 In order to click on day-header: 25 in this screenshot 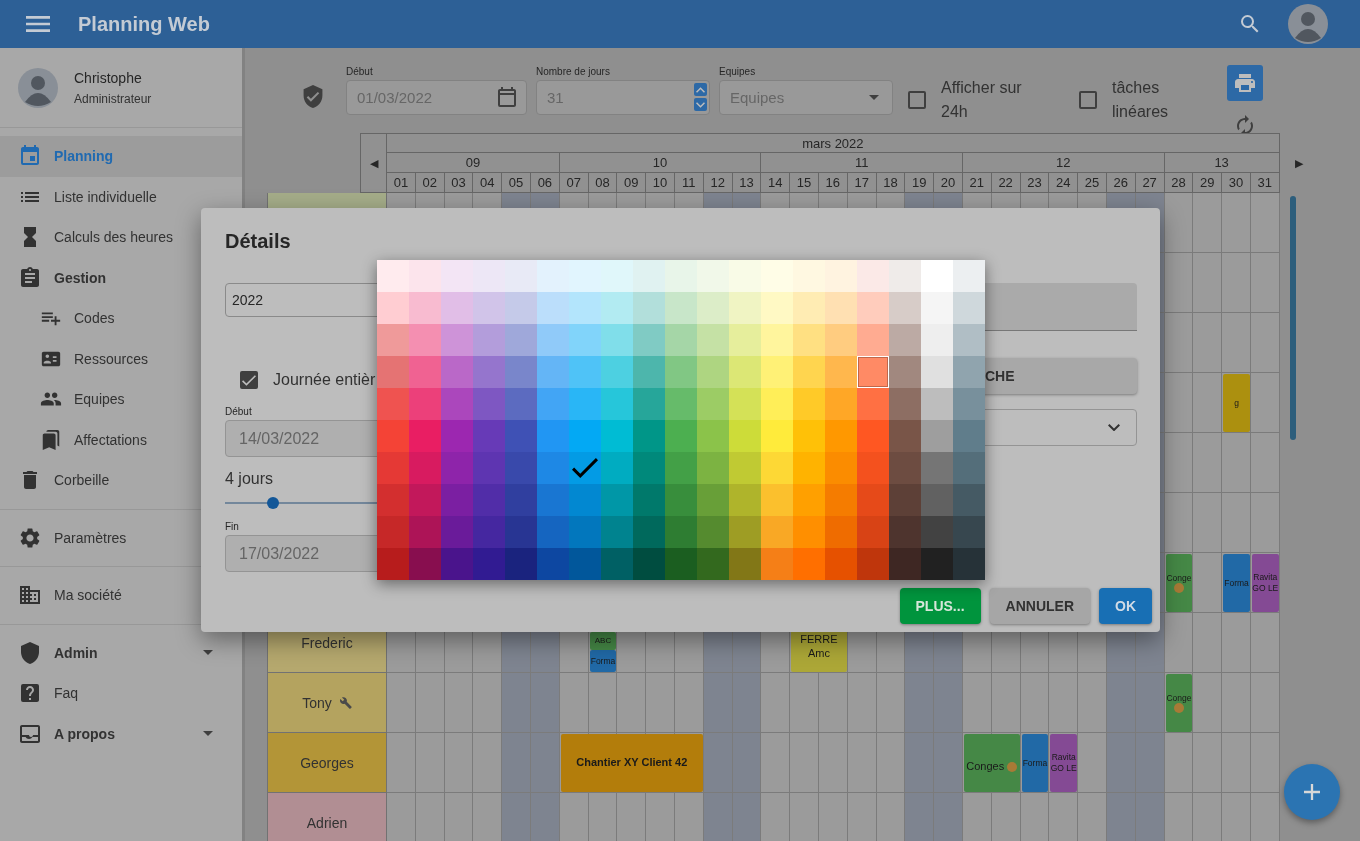, I will do `click(1092, 183)`.